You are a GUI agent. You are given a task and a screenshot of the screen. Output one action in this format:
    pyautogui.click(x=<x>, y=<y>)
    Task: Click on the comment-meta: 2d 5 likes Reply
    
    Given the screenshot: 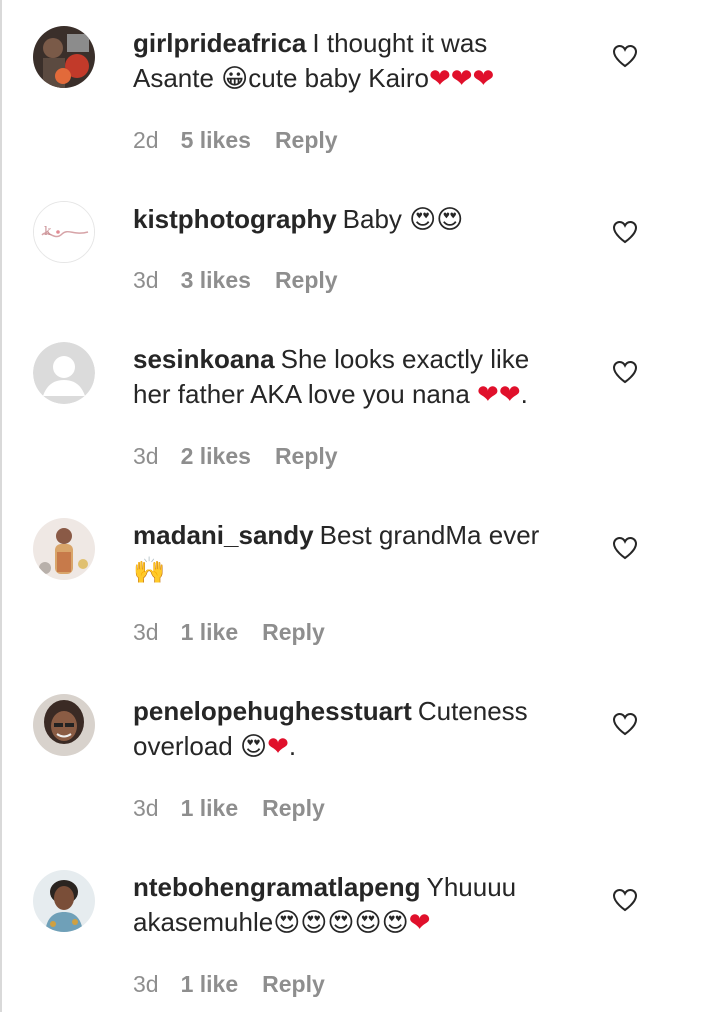 What is the action you would take?
    pyautogui.click(x=235, y=140)
    